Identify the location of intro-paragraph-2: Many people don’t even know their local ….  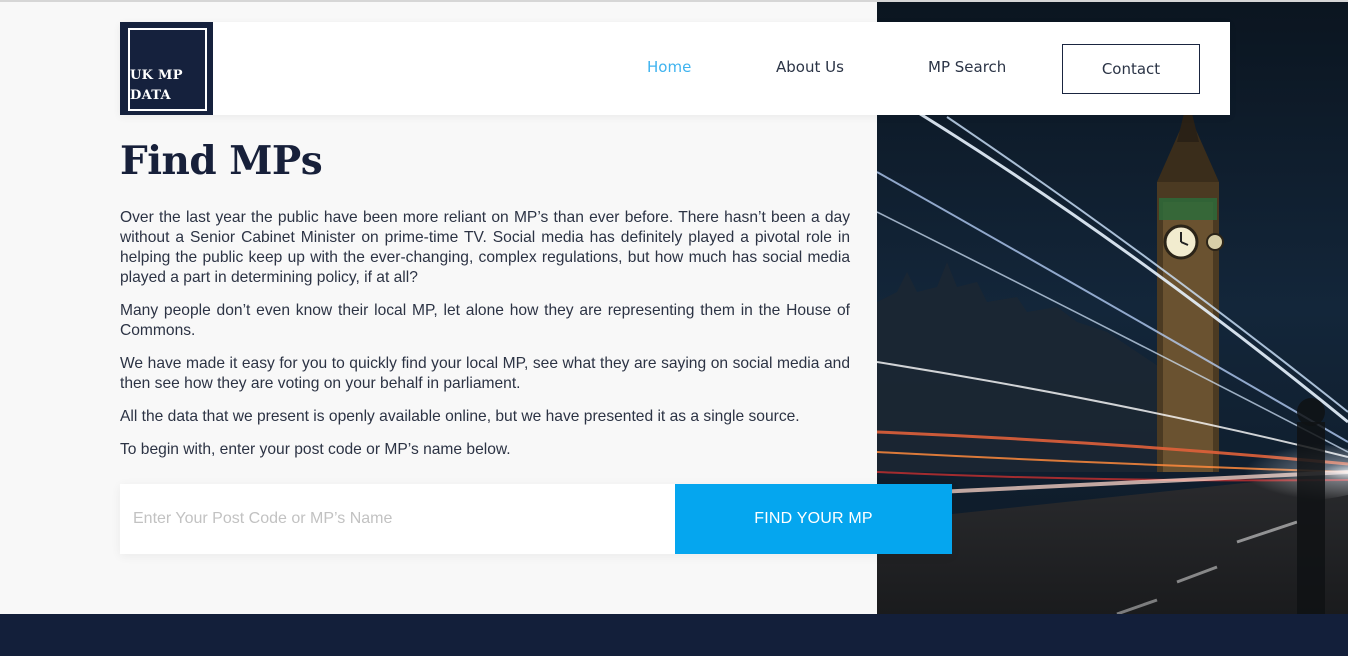
(485, 320).